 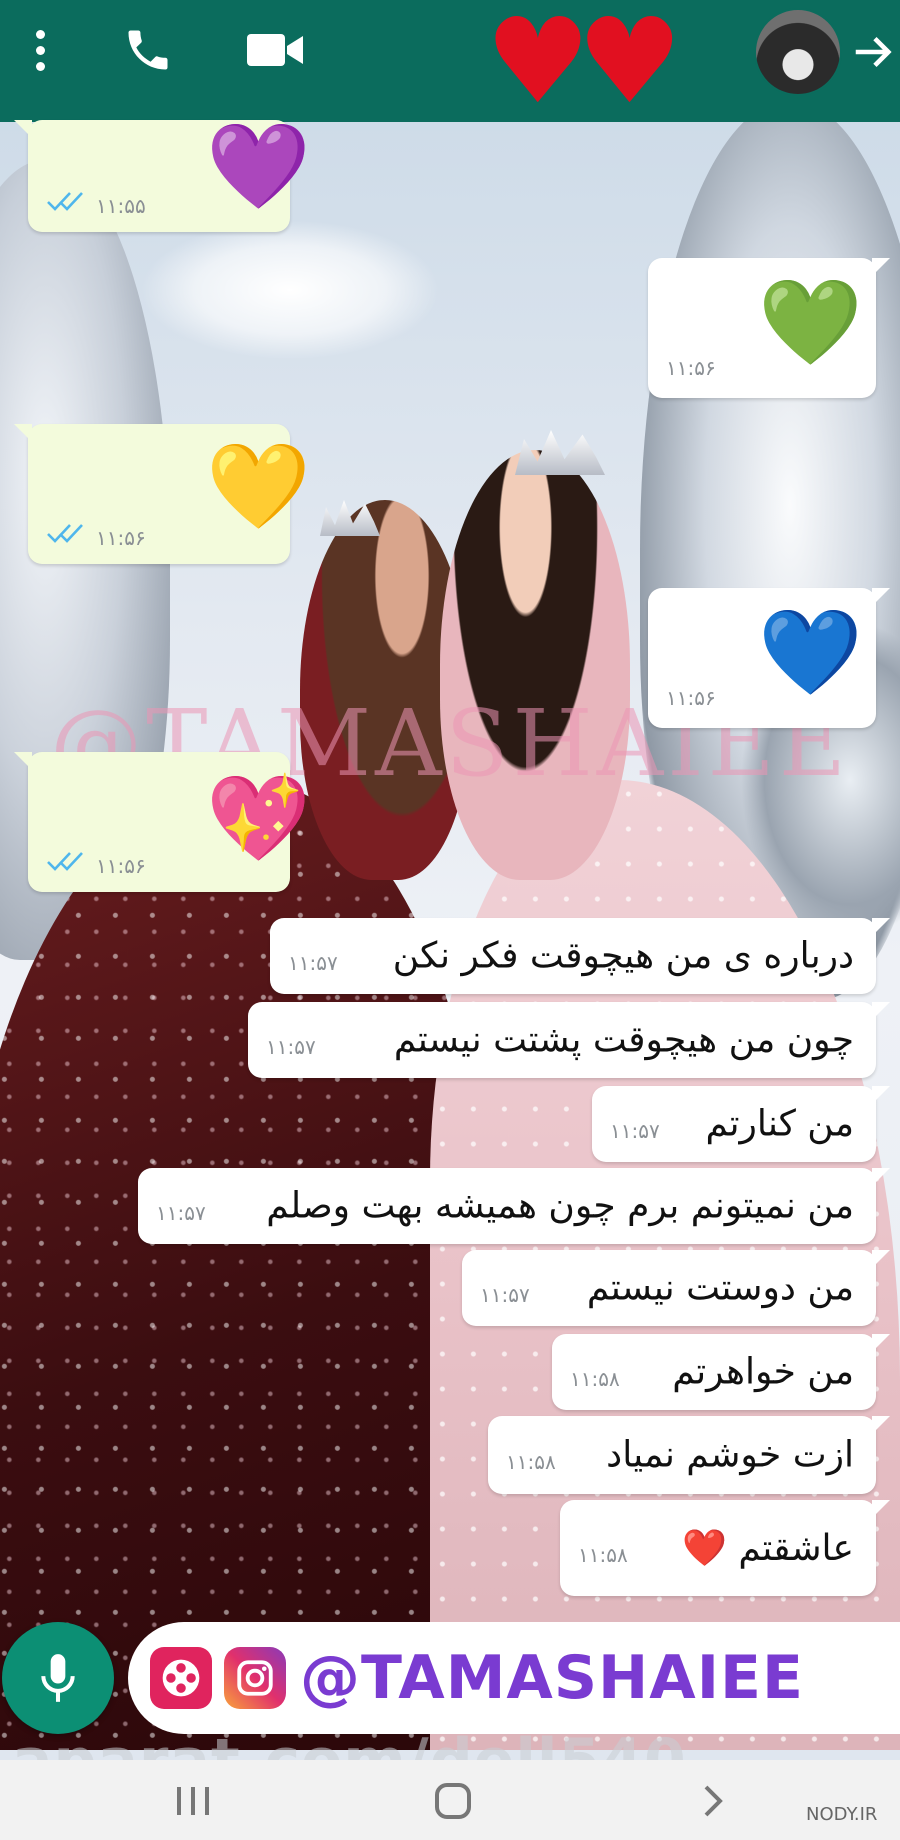 What do you see at coordinates (720, 1288) in the screenshot?
I see `message-text: من دوستت نیستم` at bounding box center [720, 1288].